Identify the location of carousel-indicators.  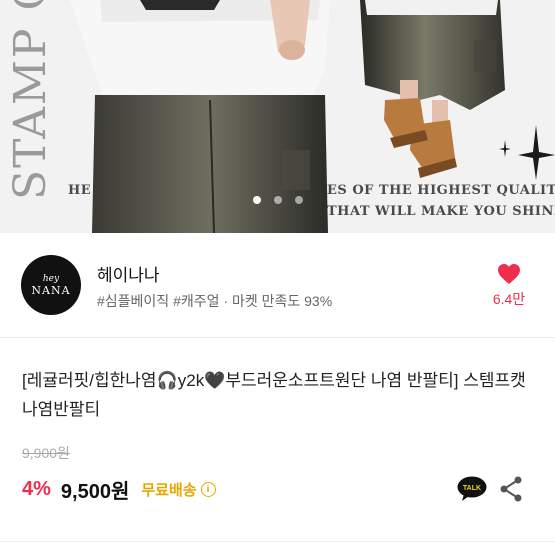
(277, 200).